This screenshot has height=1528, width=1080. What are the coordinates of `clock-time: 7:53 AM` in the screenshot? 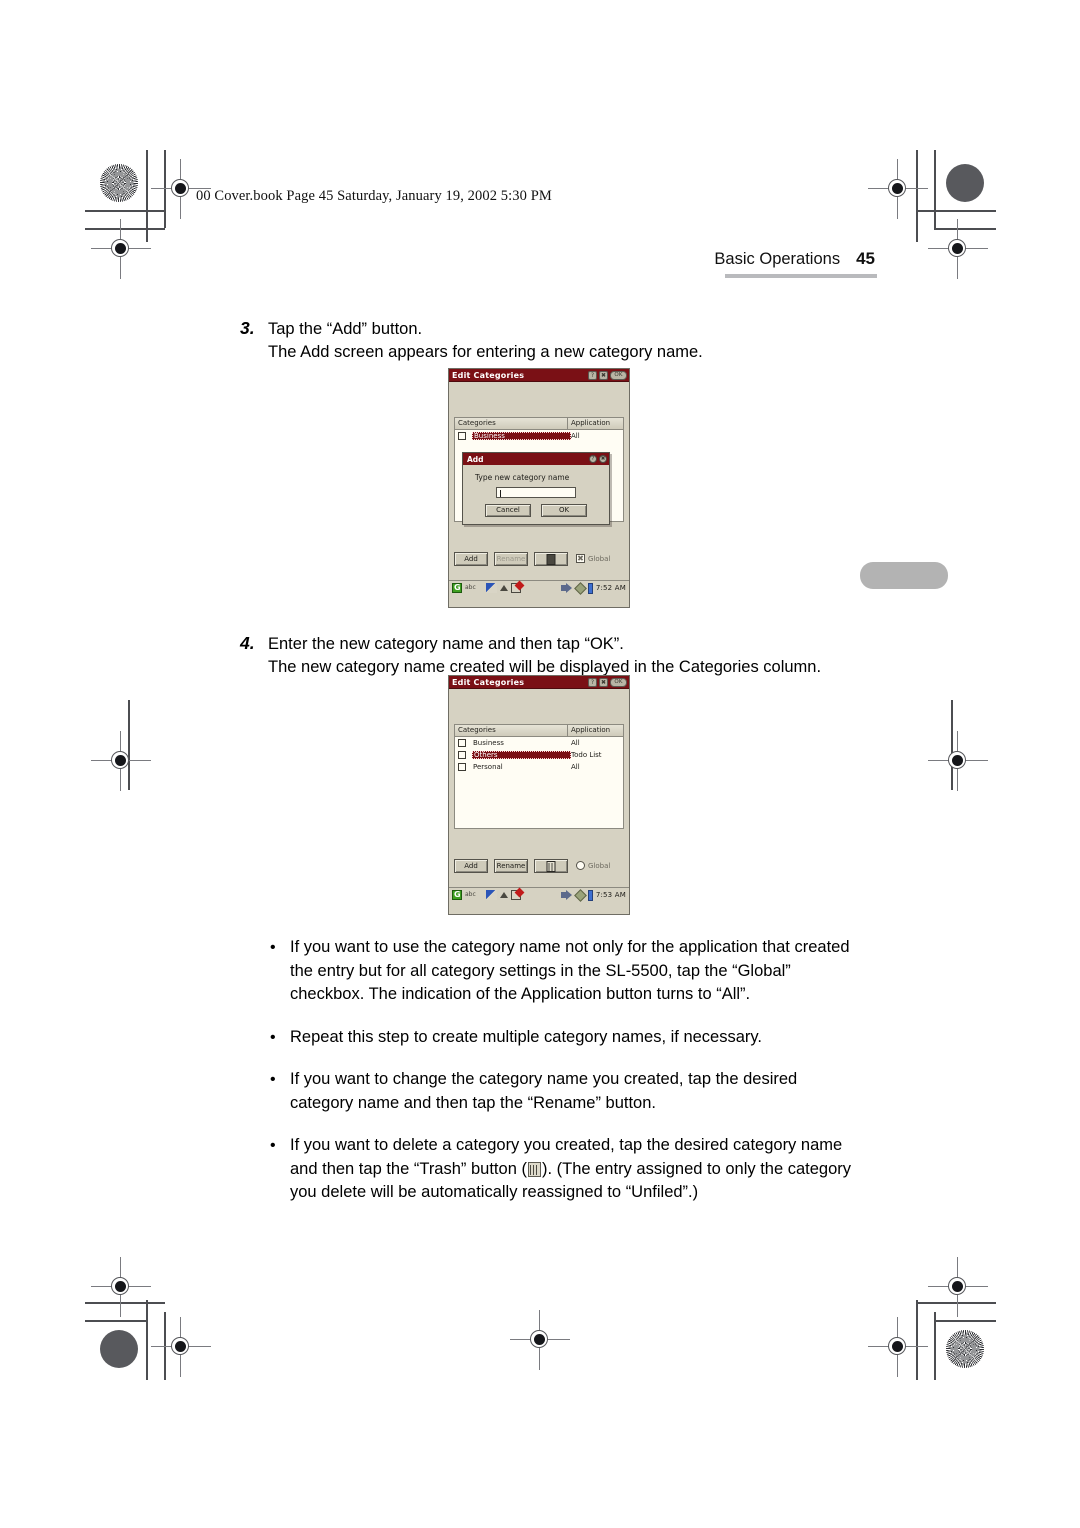 It's located at (611, 895).